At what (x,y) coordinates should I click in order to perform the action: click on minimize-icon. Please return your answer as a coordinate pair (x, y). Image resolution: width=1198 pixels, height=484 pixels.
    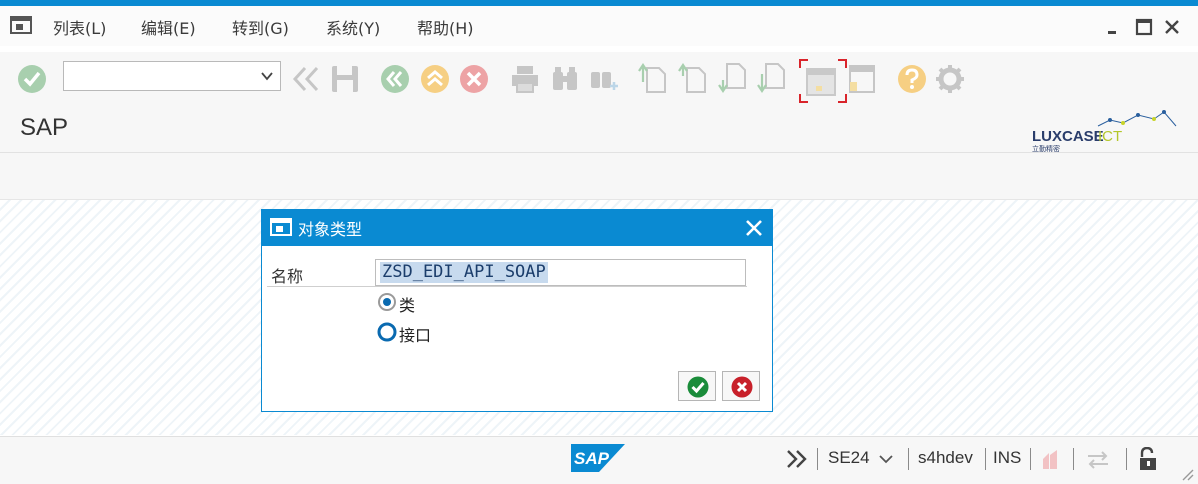
    Looking at the image, I should click on (1112, 27).